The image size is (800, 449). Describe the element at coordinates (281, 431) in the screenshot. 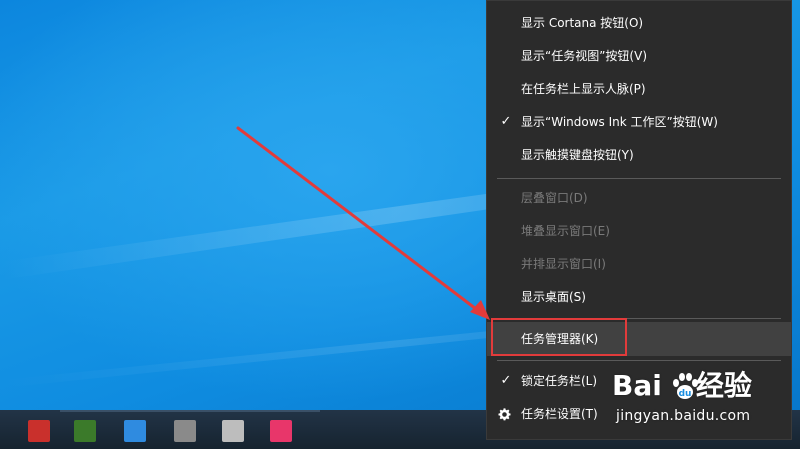

I see `taskbar-app-icon-pink` at that location.